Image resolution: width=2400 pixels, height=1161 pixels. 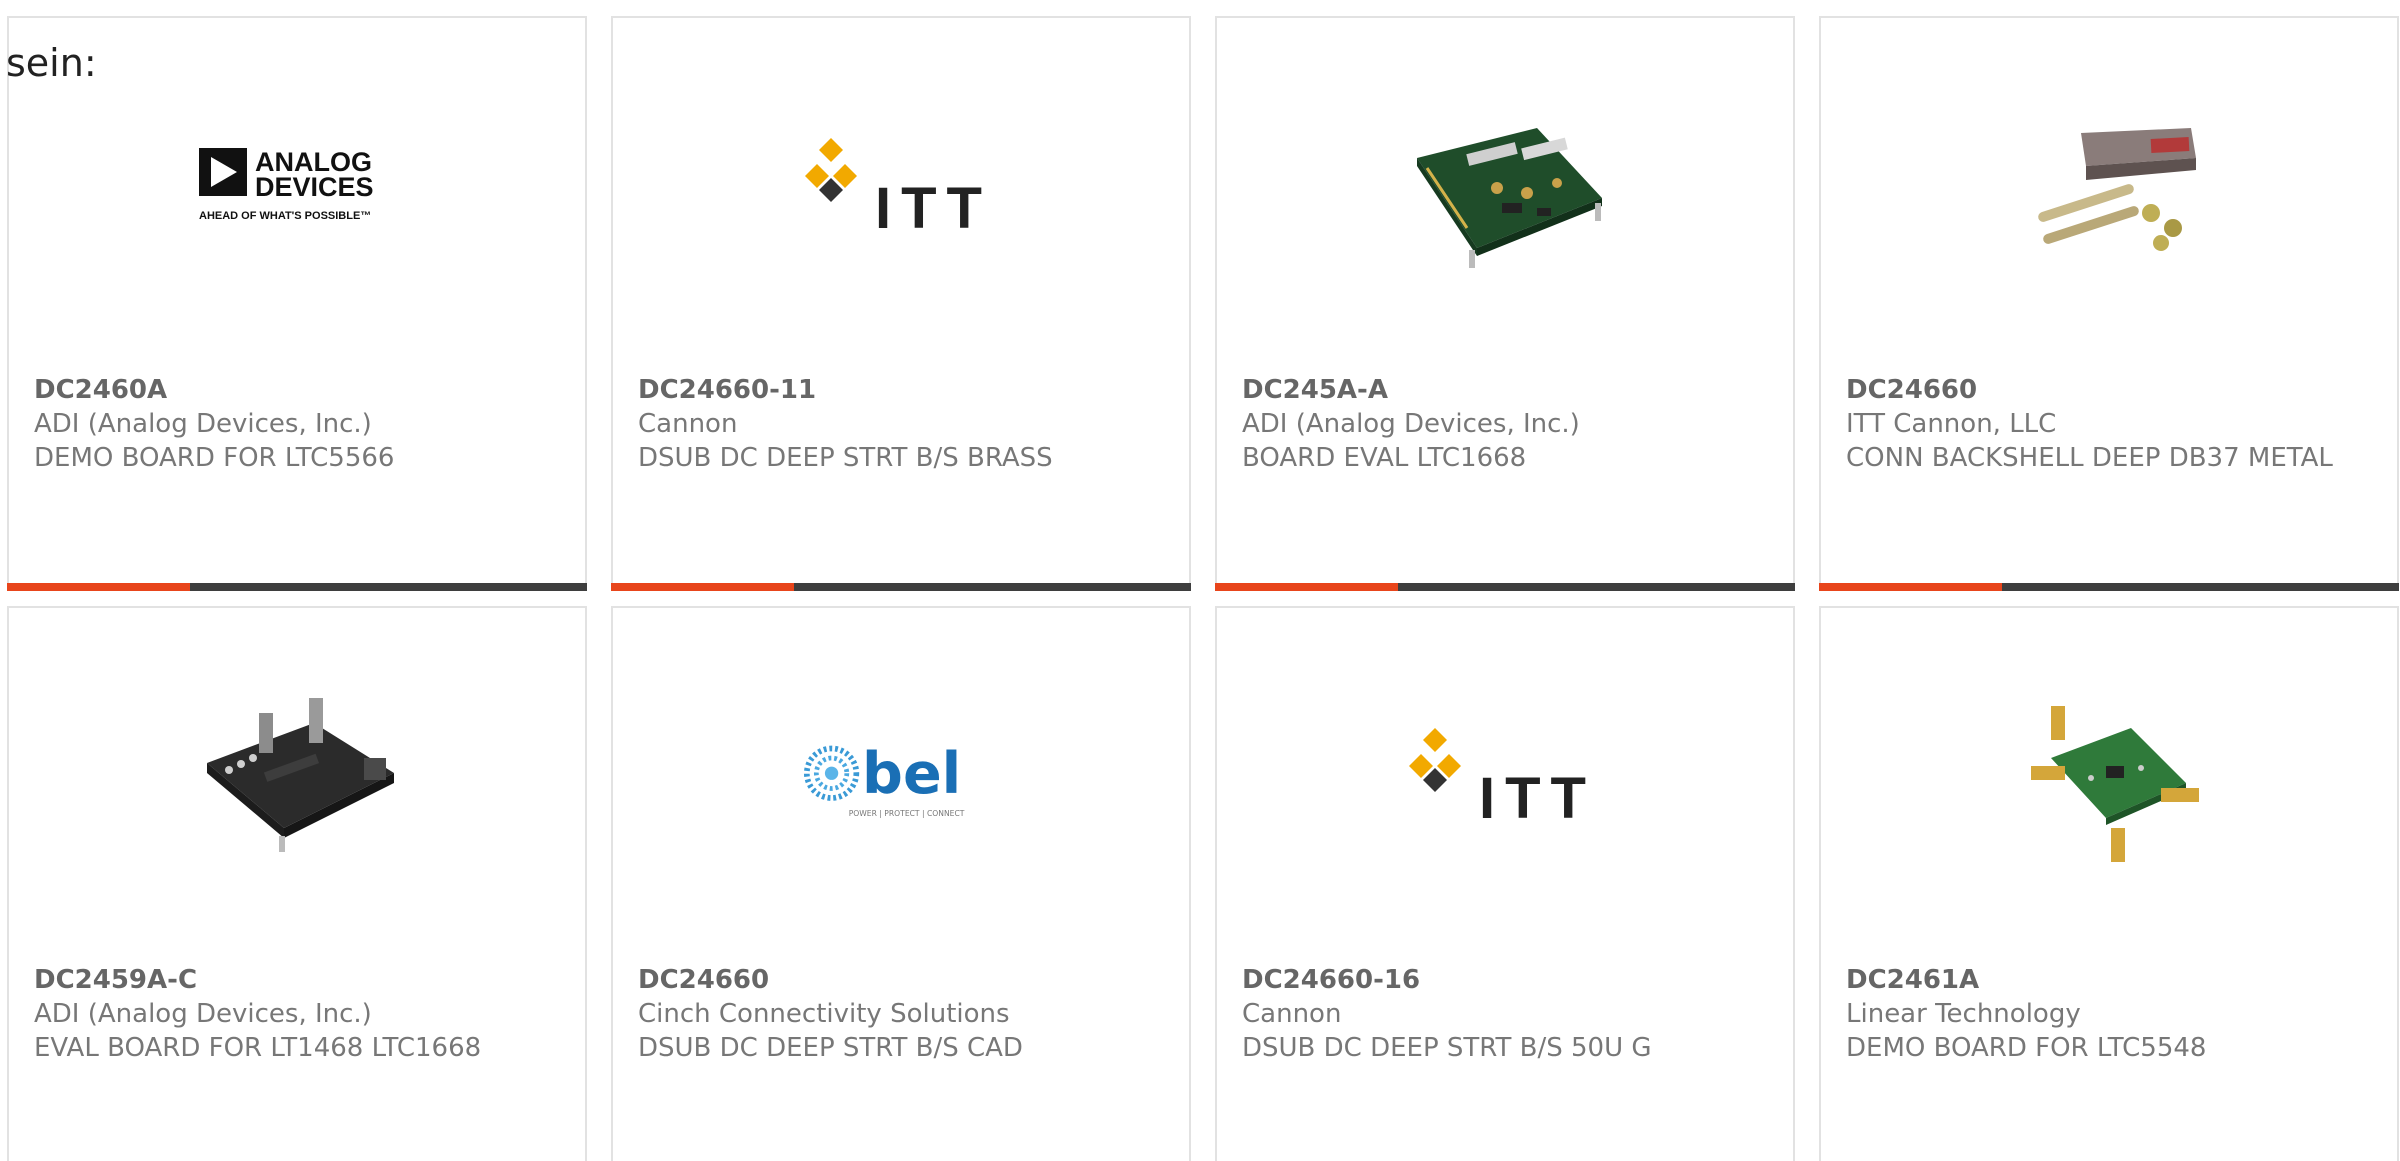 What do you see at coordinates (2111, 188) in the screenshot?
I see `backshell-photo` at bounding box center [2111, 188].